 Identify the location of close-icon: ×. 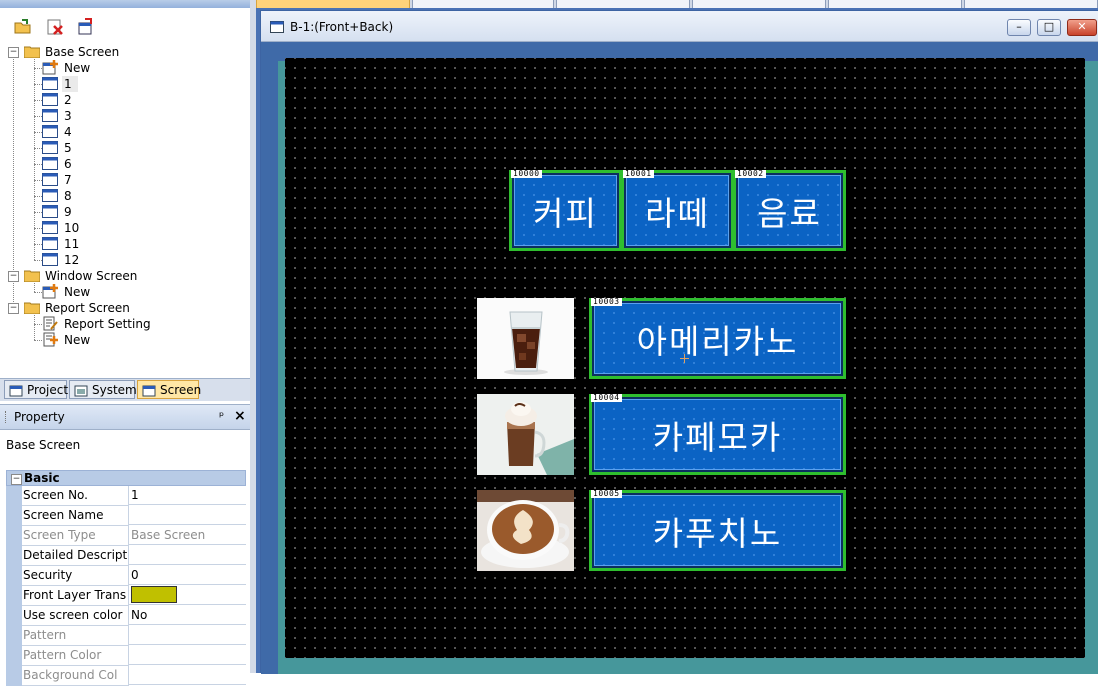
(240, 416).